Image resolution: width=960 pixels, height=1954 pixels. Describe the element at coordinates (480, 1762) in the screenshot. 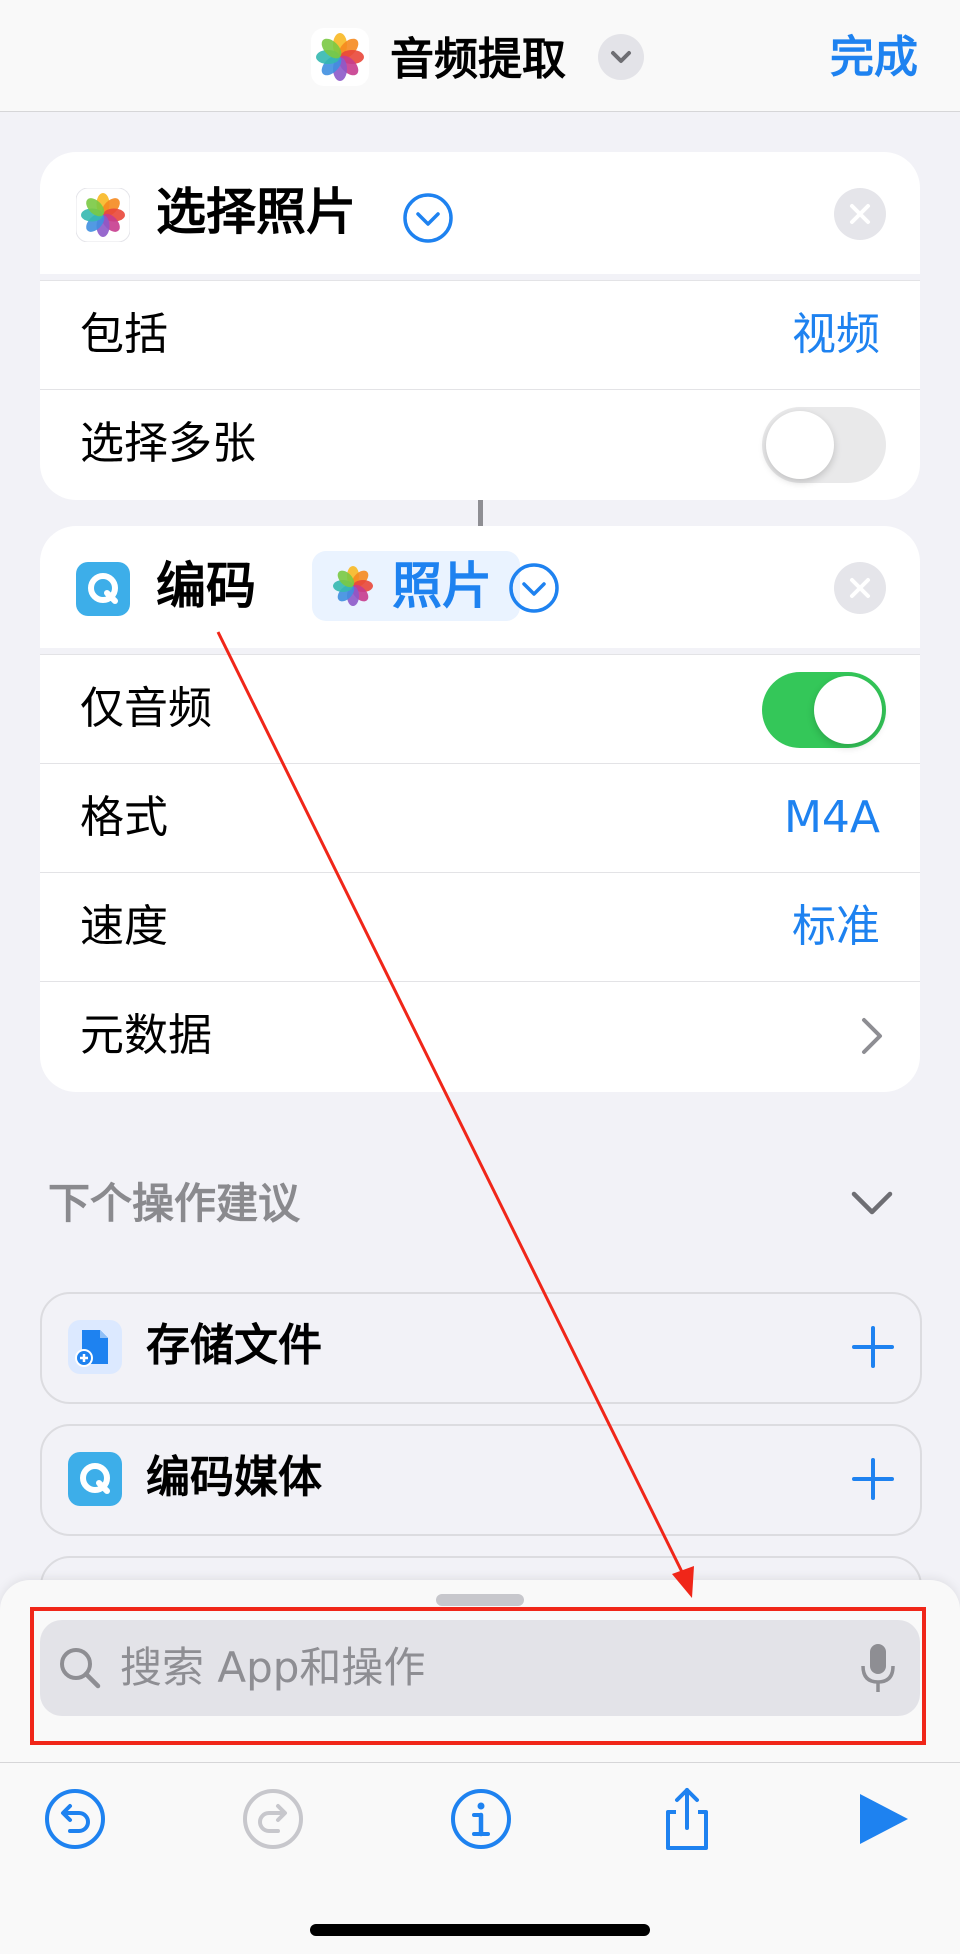

I see `toolbar-divider` at that location.